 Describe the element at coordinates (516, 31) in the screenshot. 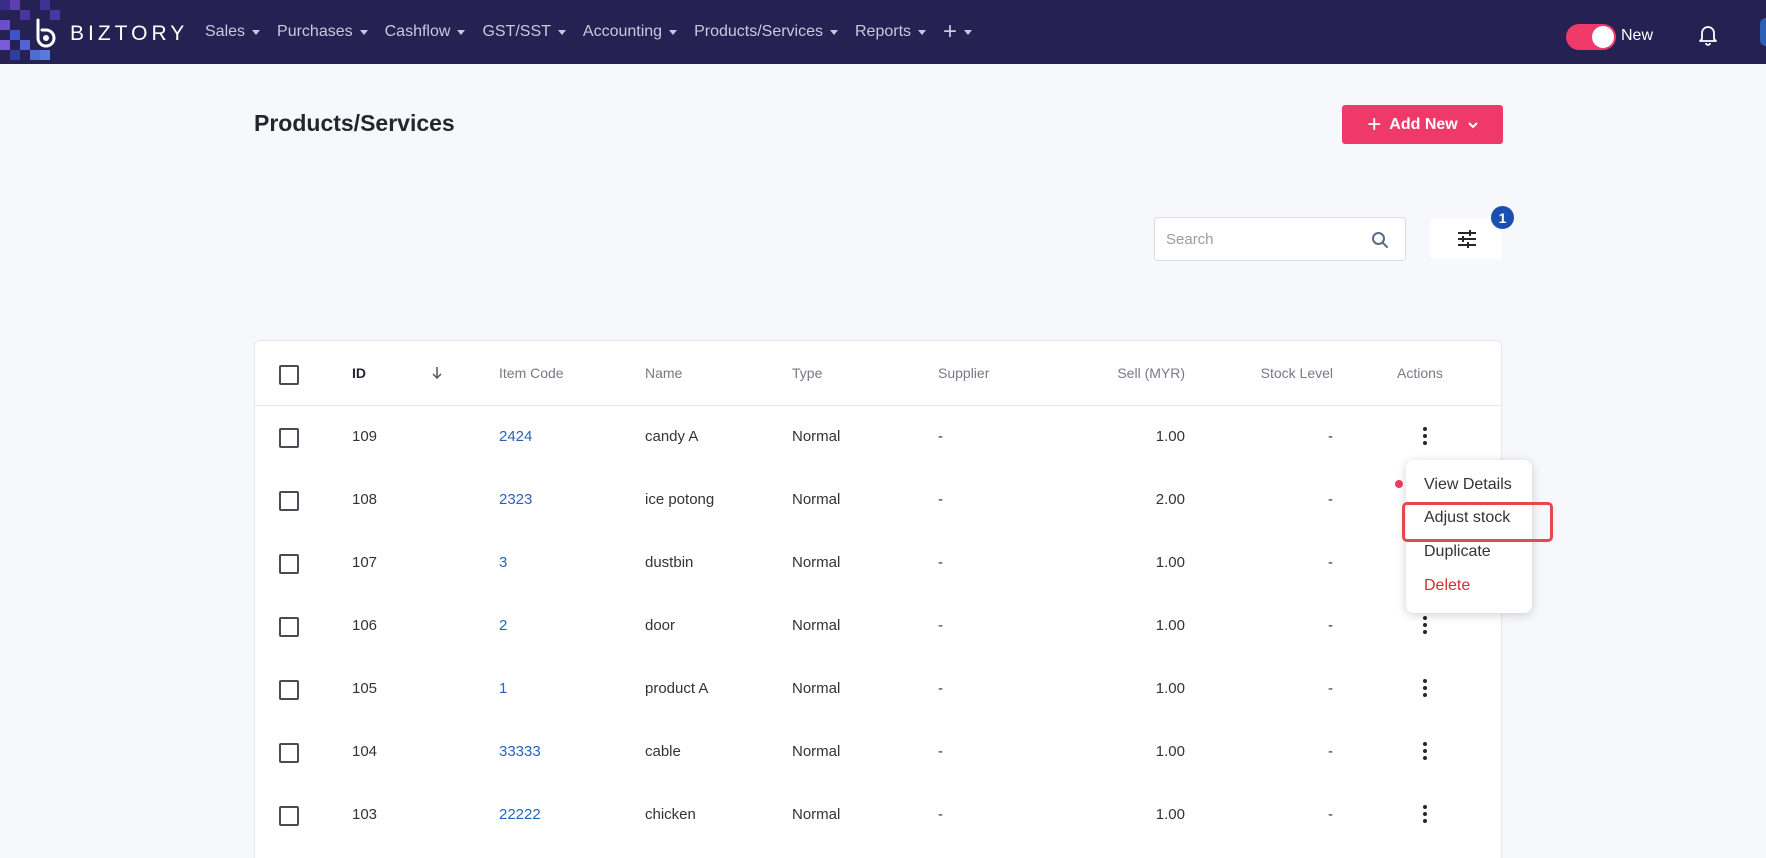

I see `nav-item-label: GST/SST` at that location.